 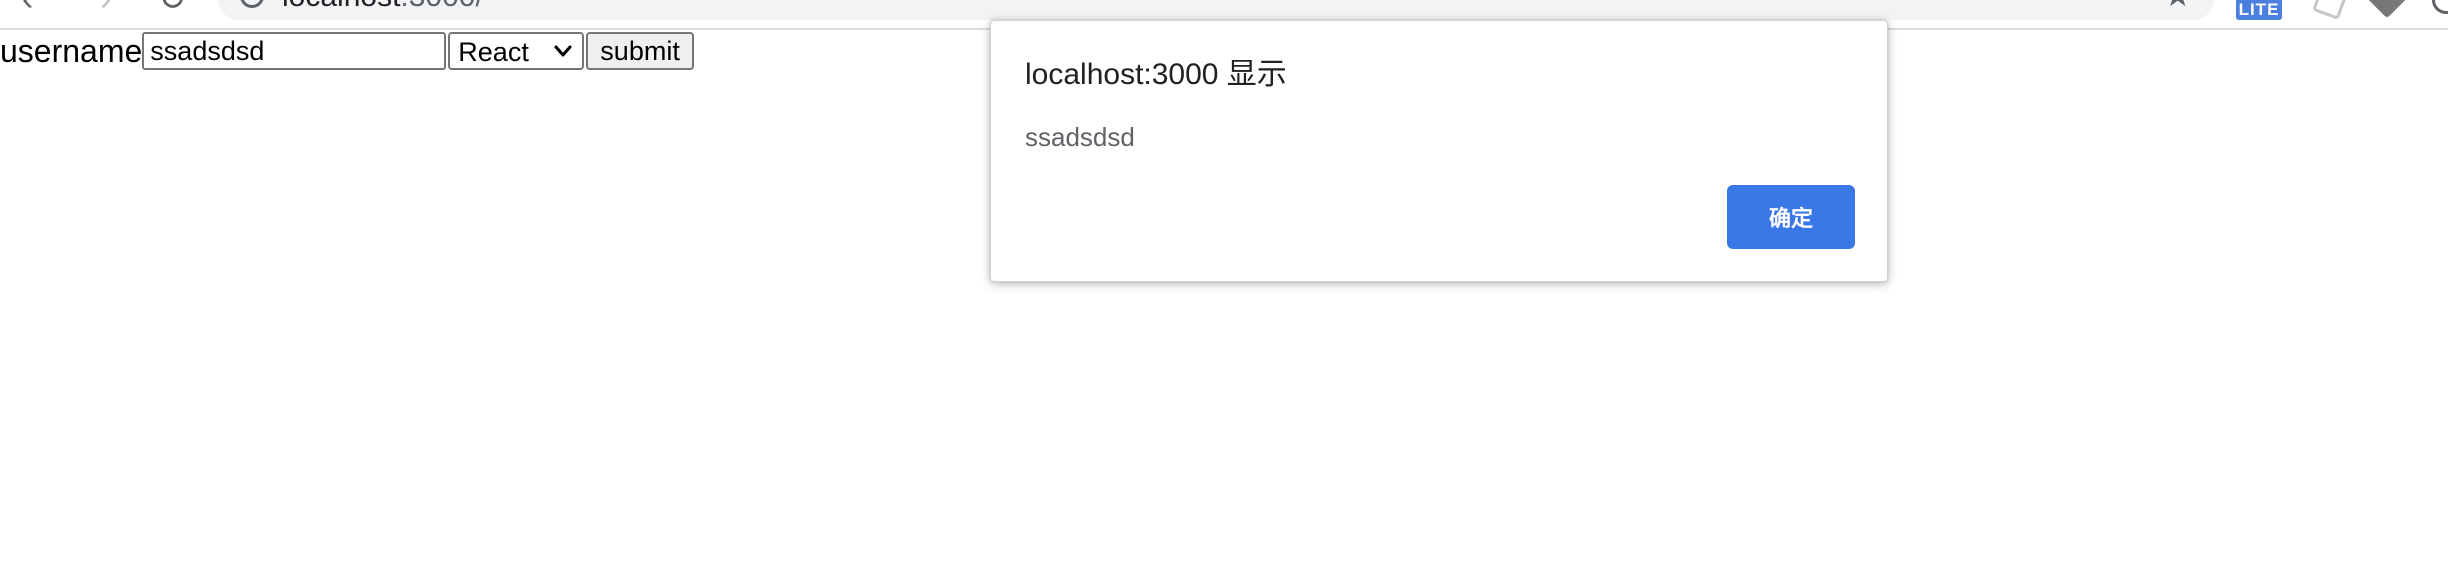 What do you see at coordinates (1791, 217) in the screenshot?
I see `alert-ok-button: 确定` at bounding box center [1791, 217].